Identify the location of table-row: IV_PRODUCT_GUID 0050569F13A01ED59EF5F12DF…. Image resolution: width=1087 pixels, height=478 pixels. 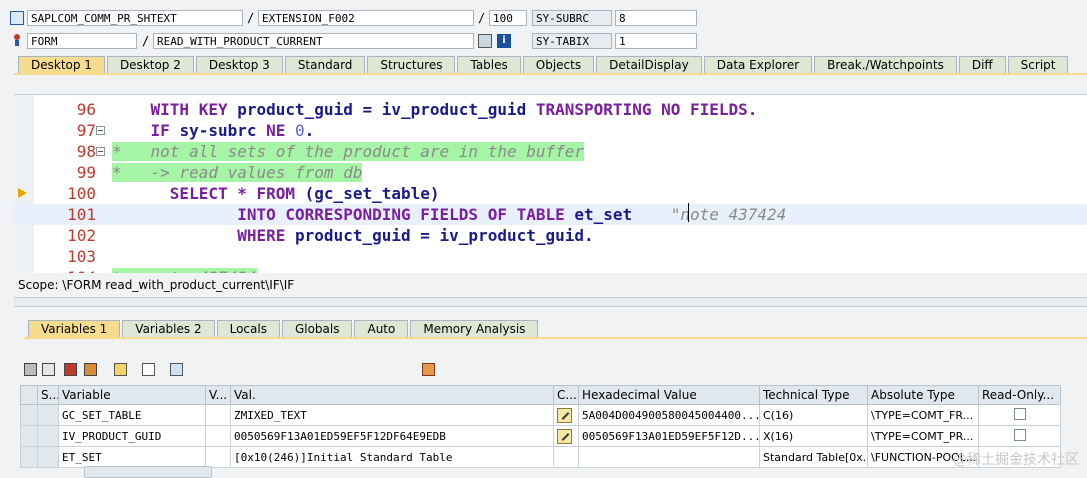
(540, 436).